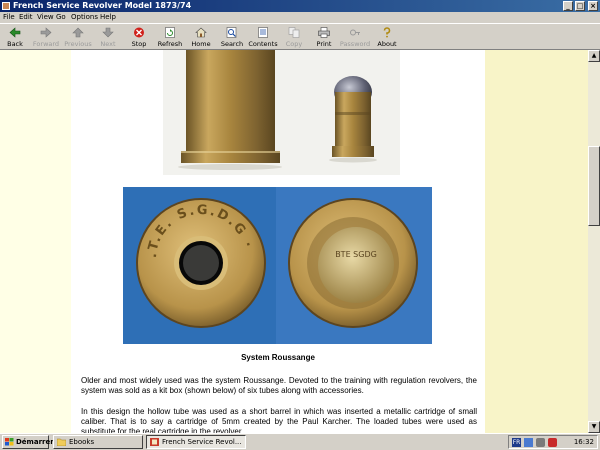  Describe the element at coordinates (232, 44) in the screenshot. I see `search-label: Search` at that location.